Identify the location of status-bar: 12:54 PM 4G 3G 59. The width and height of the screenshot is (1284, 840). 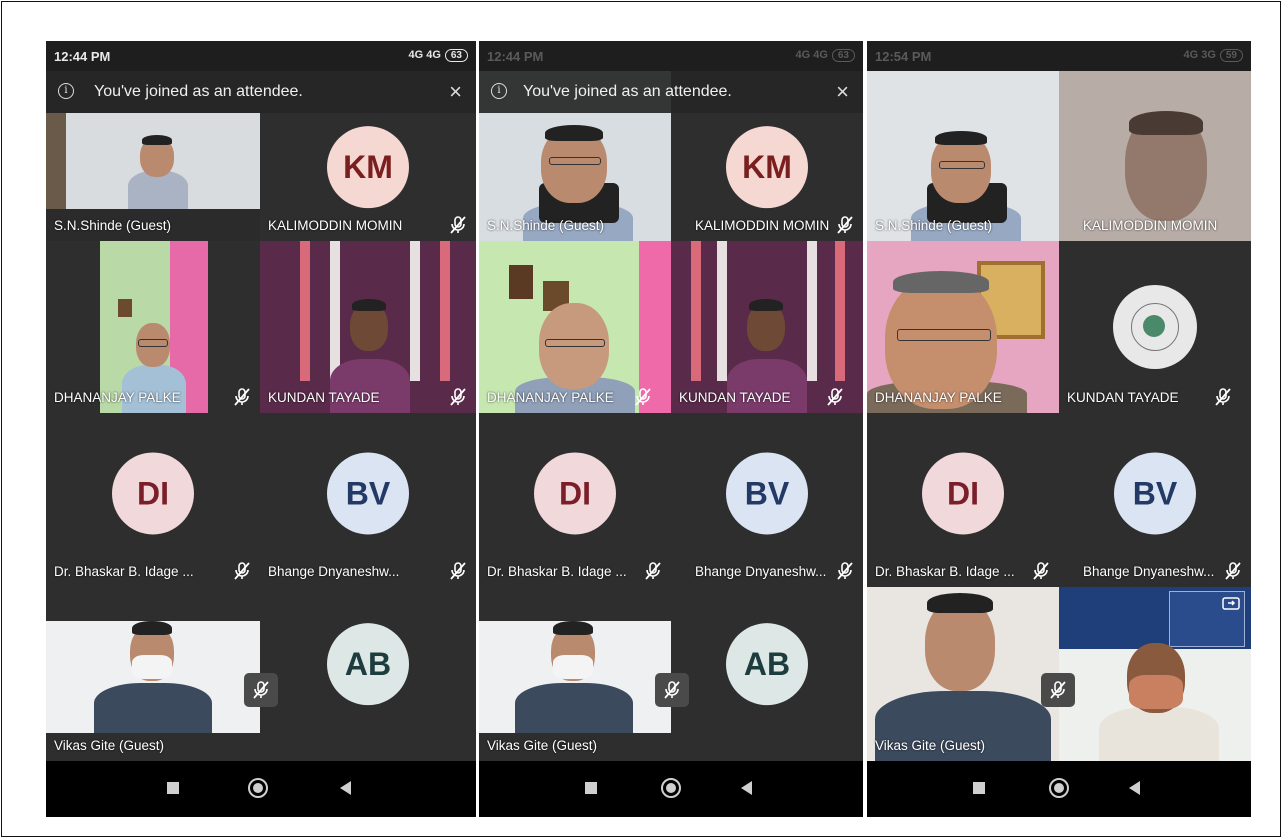
(1059, 56).